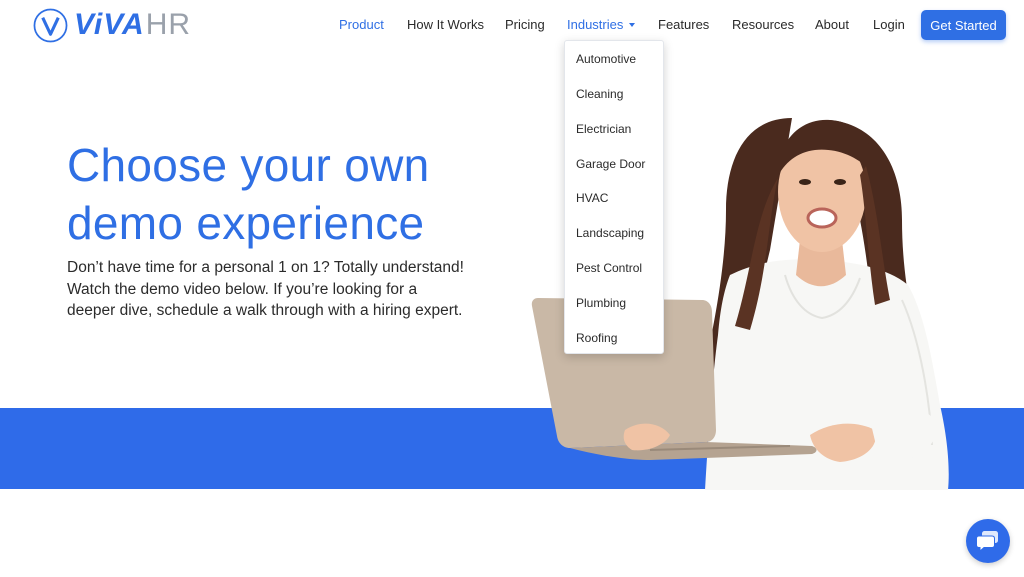 The image size is (1024, 577). What do you see at coordinates (592, 198) in the screenshot?
I see `industry-item-hvac: HVAC` at bounding box center [592, 198].